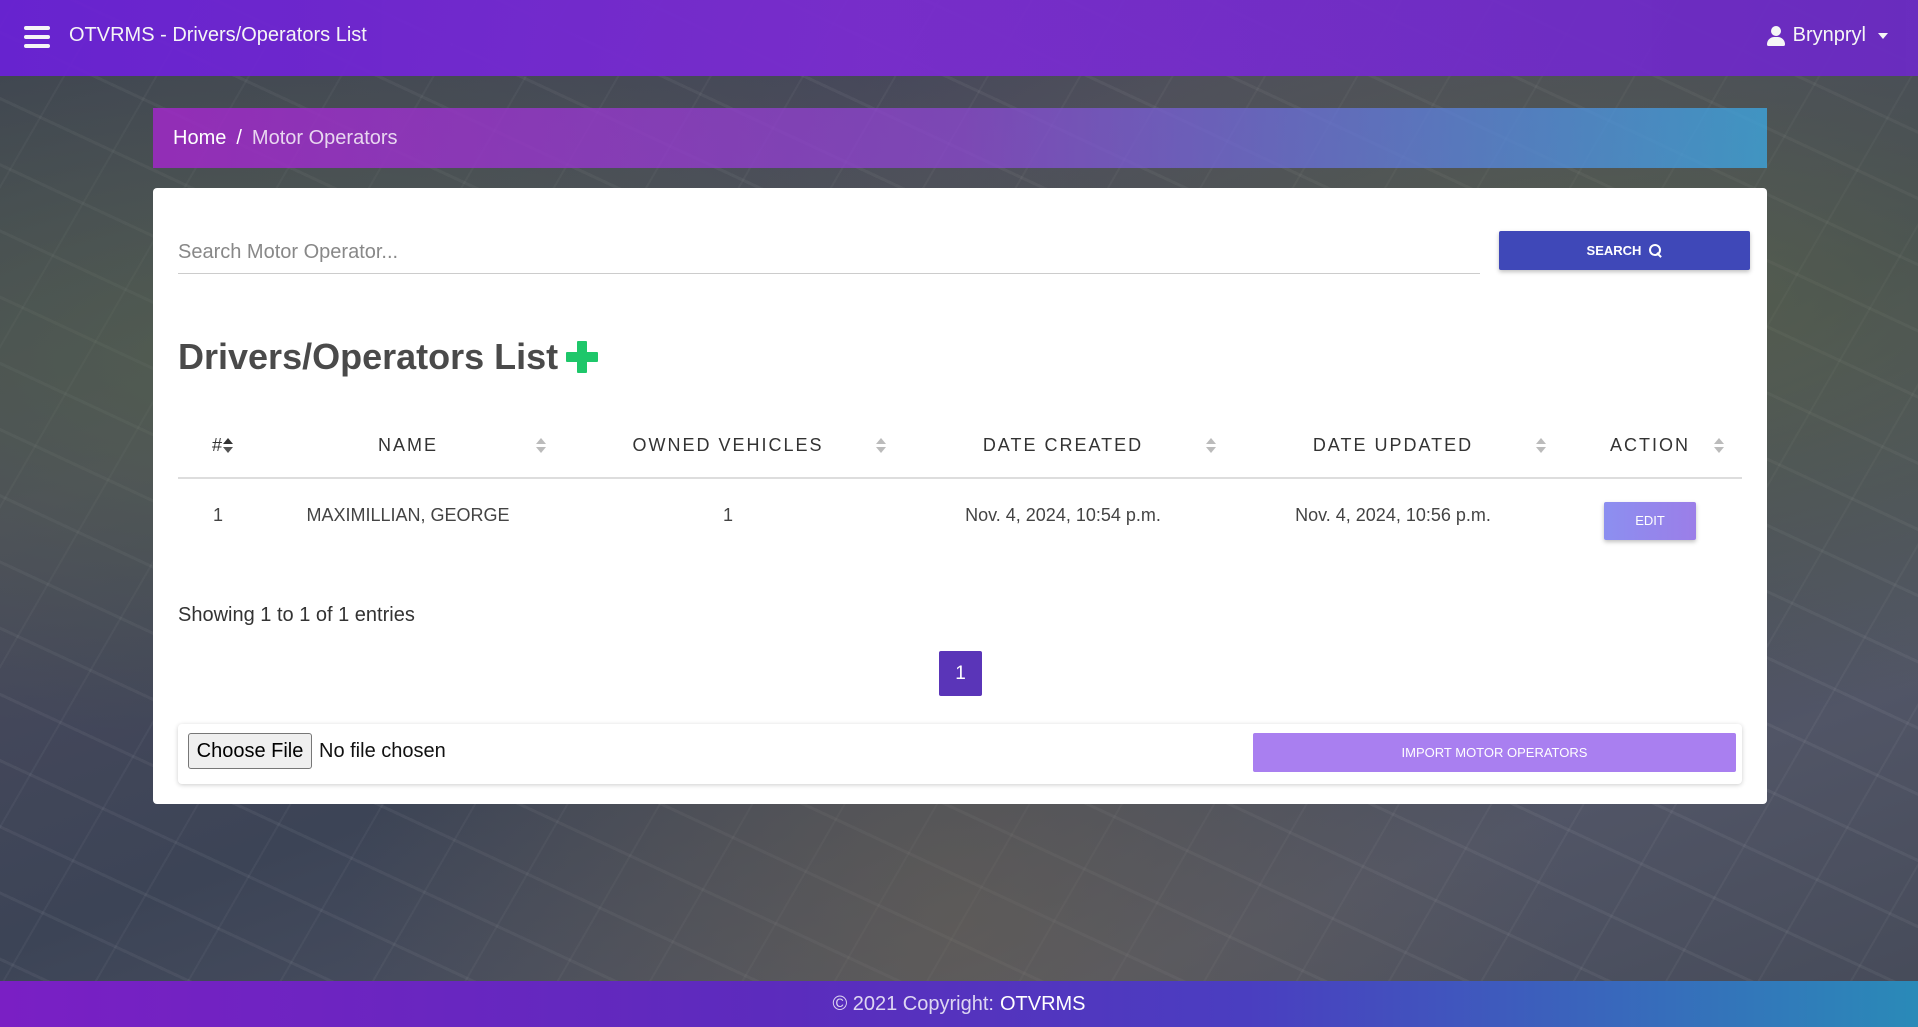 The width and height of the screenshot is (1918, 1027). I want to click on user-name: Brynpryl, so click(1829, 35).